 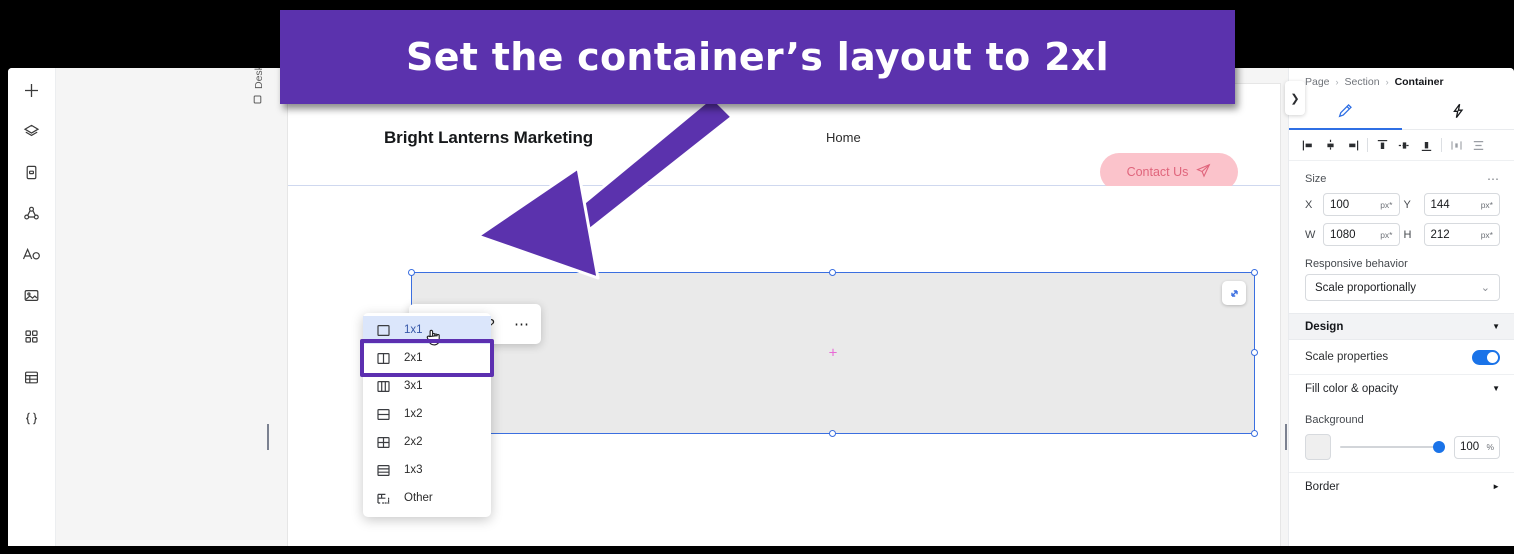 I want to click on layout-option-1x1: 1x1, so click(x=427, y=331).